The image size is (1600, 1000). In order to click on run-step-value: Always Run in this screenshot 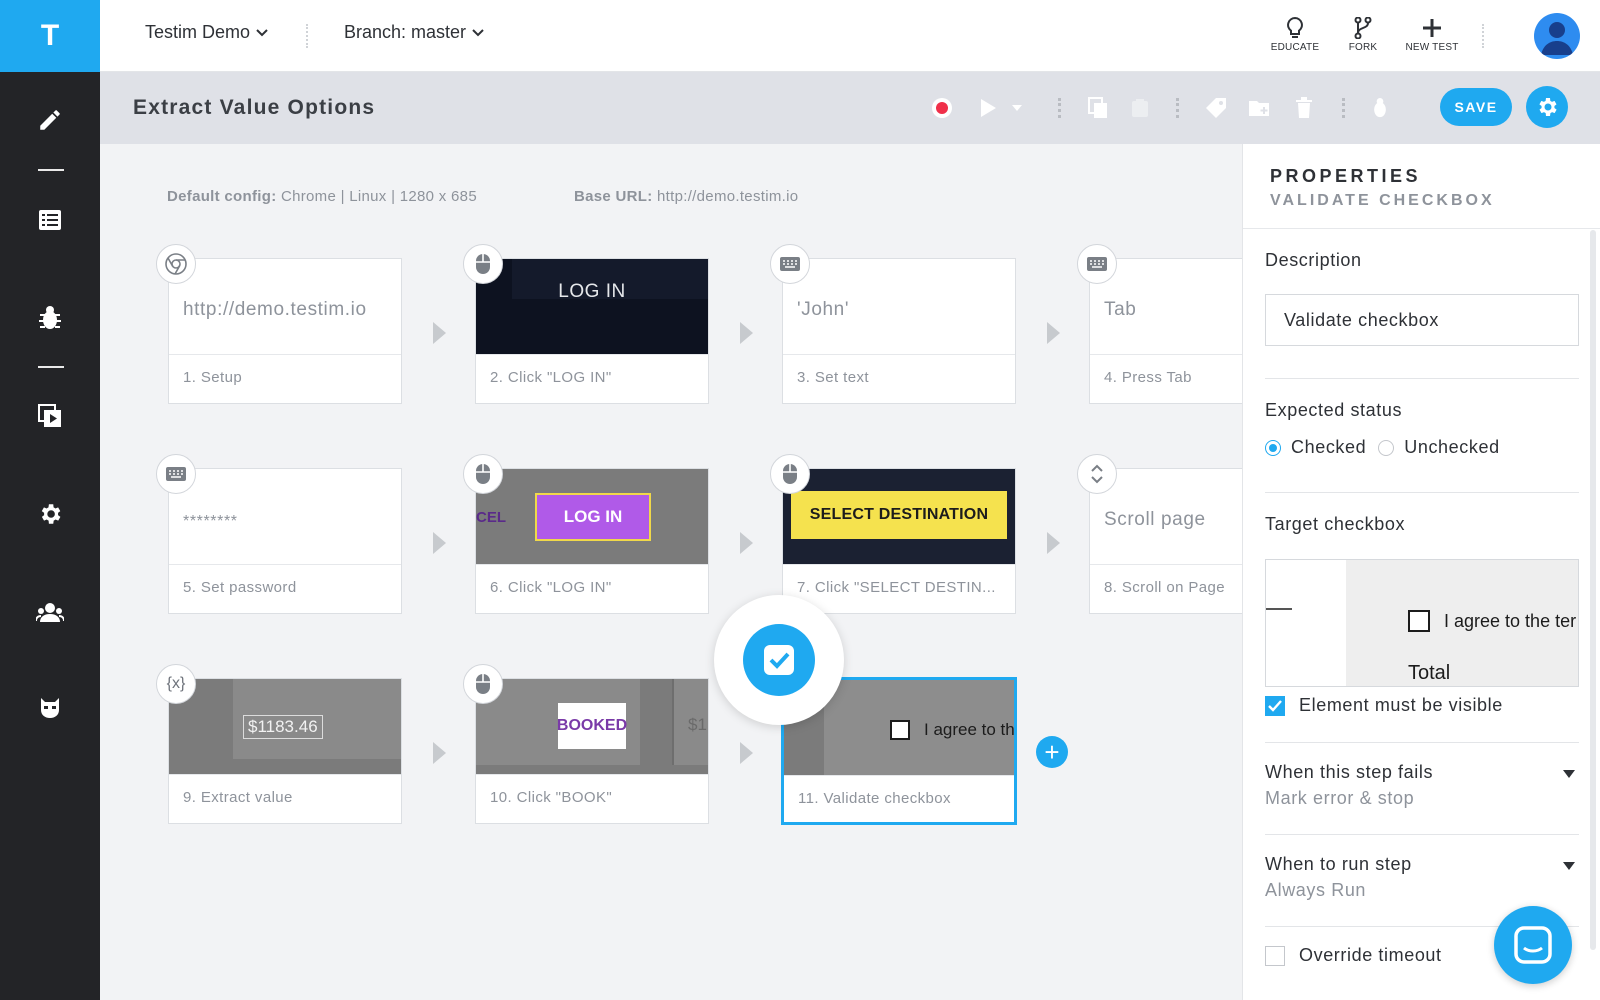, I will do `click(1315, 890)`.